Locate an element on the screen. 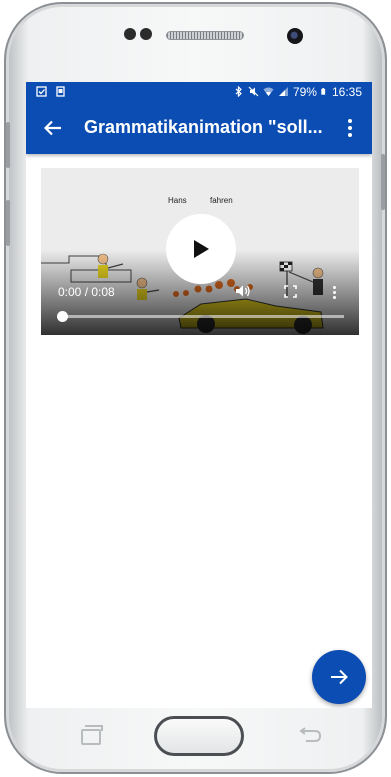 The height and width of the screenshot is (777, 391). signal-icon is located at coordinates (283, 91).